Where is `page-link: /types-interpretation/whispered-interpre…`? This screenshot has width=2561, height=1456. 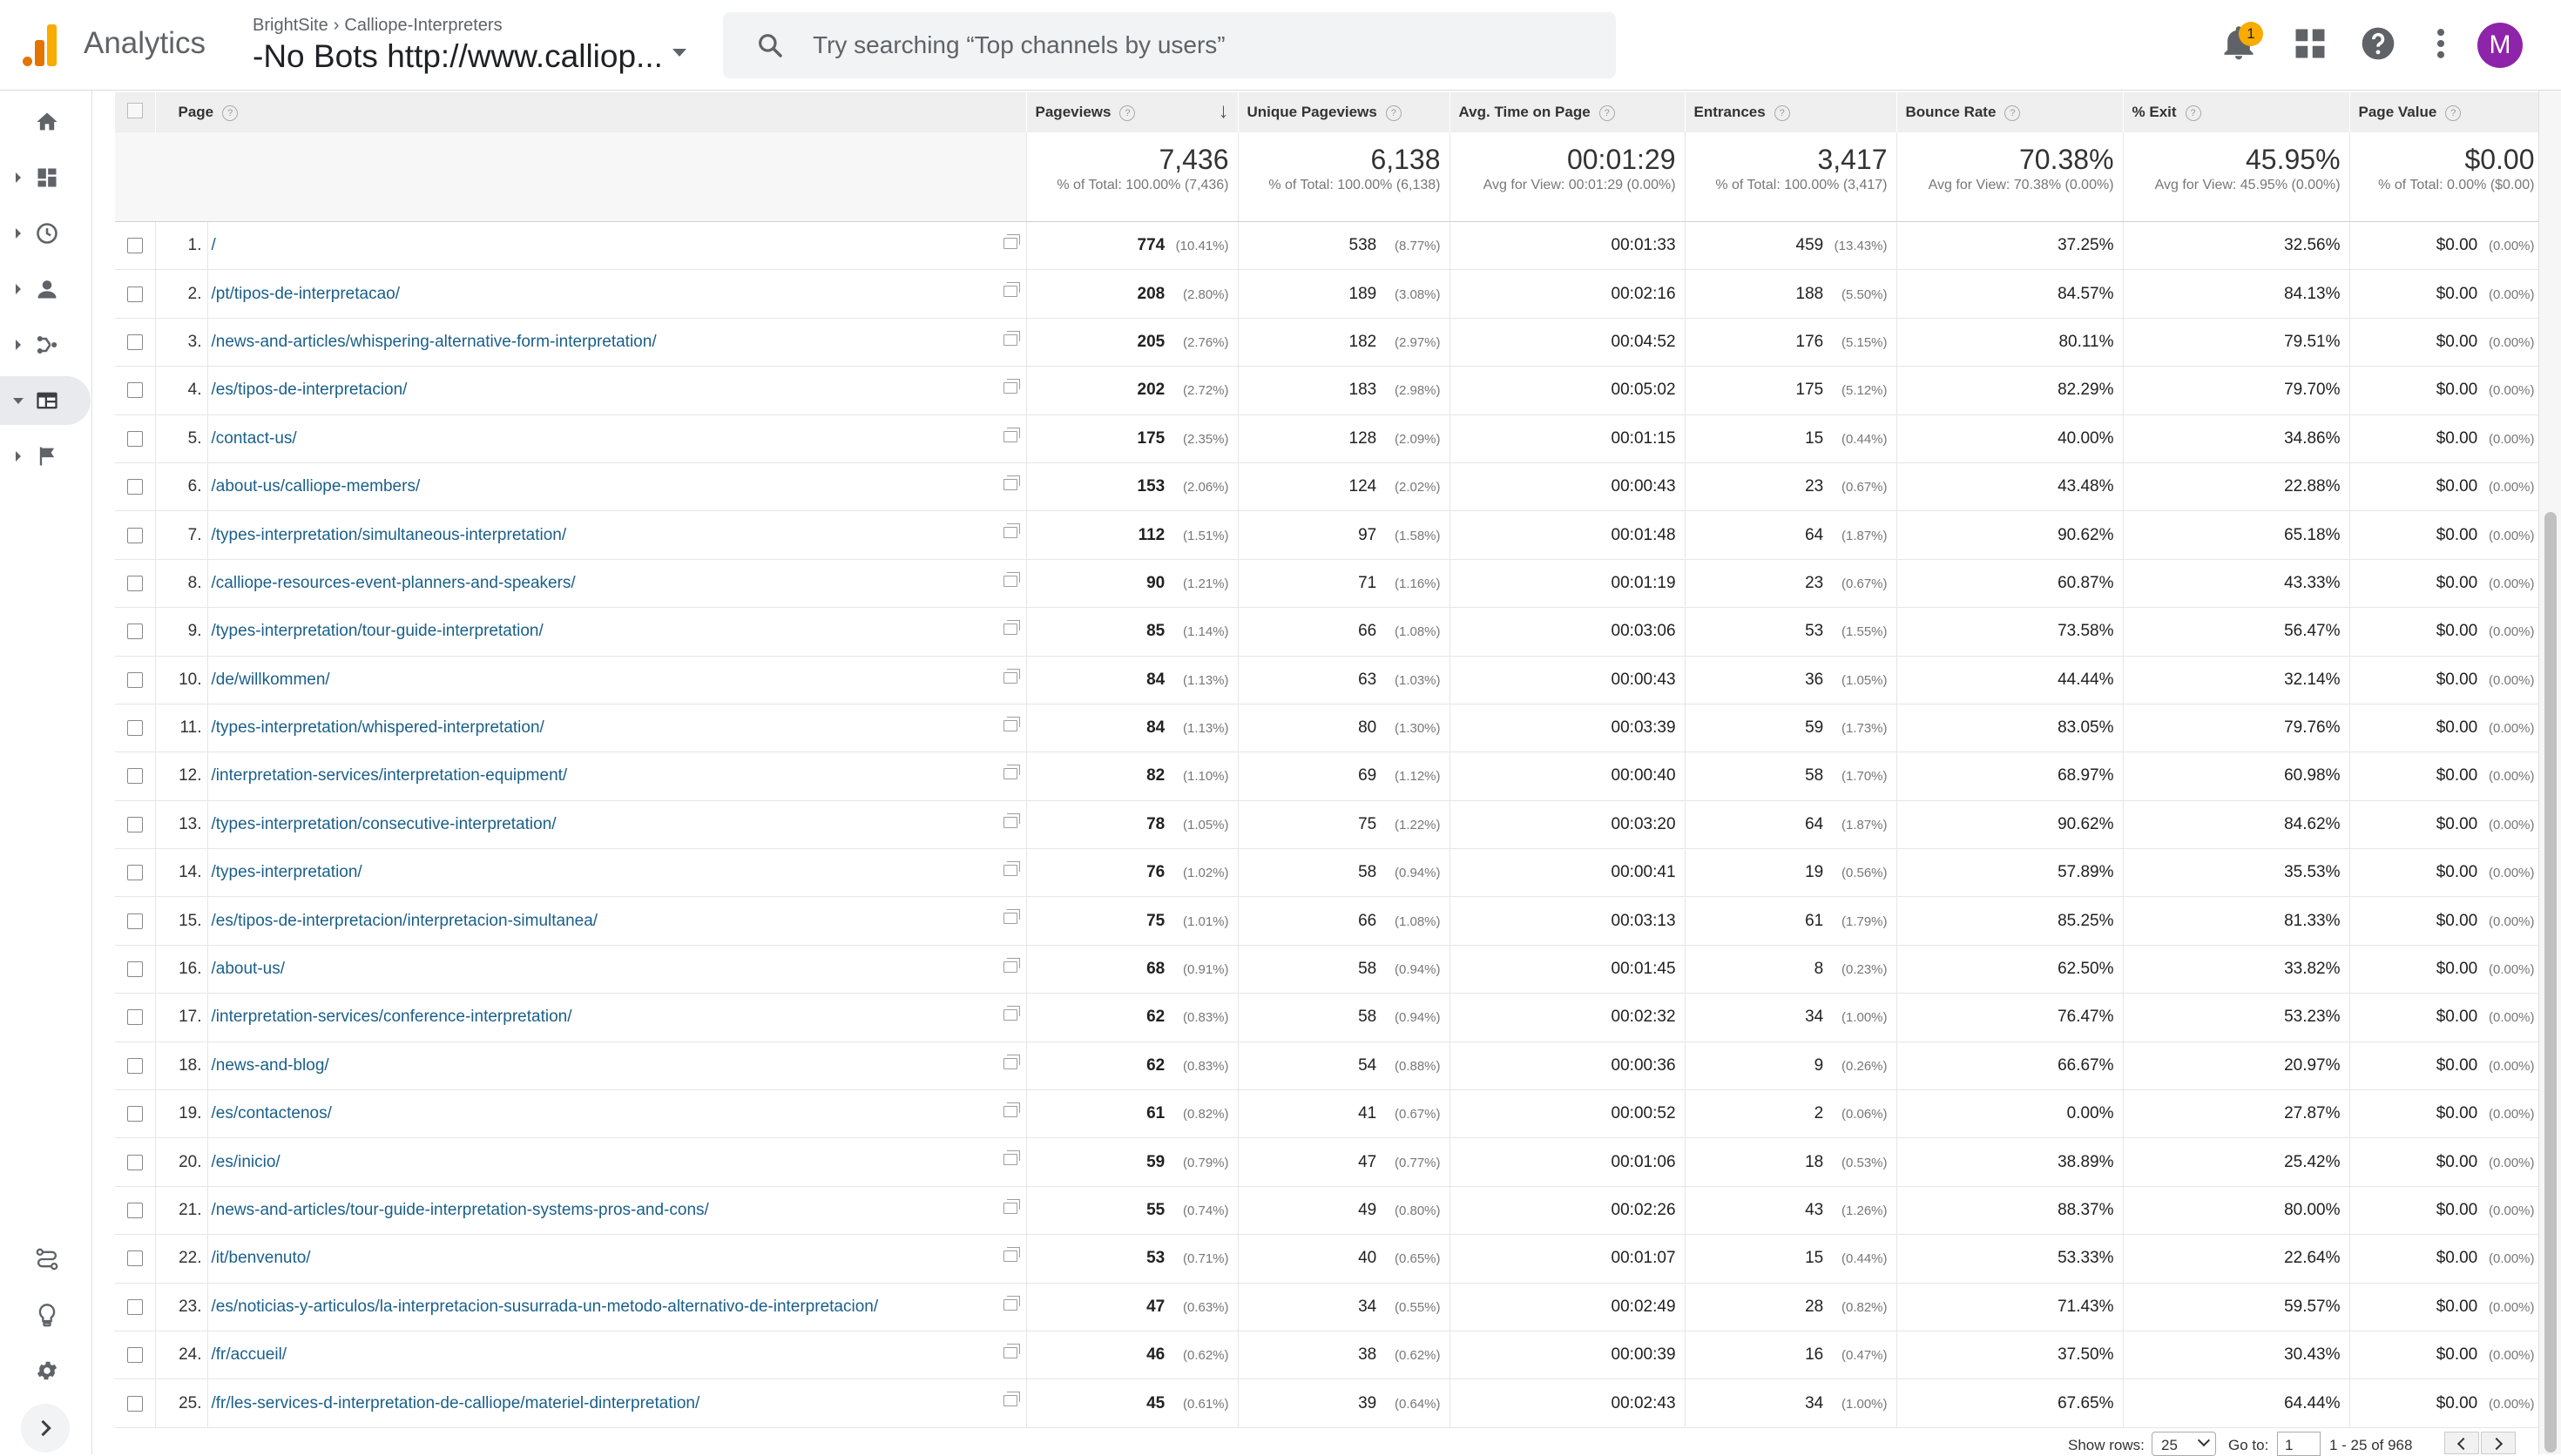
page-link: /types-interpretation/whispered-interpre… is located at coordinates (378, 727).